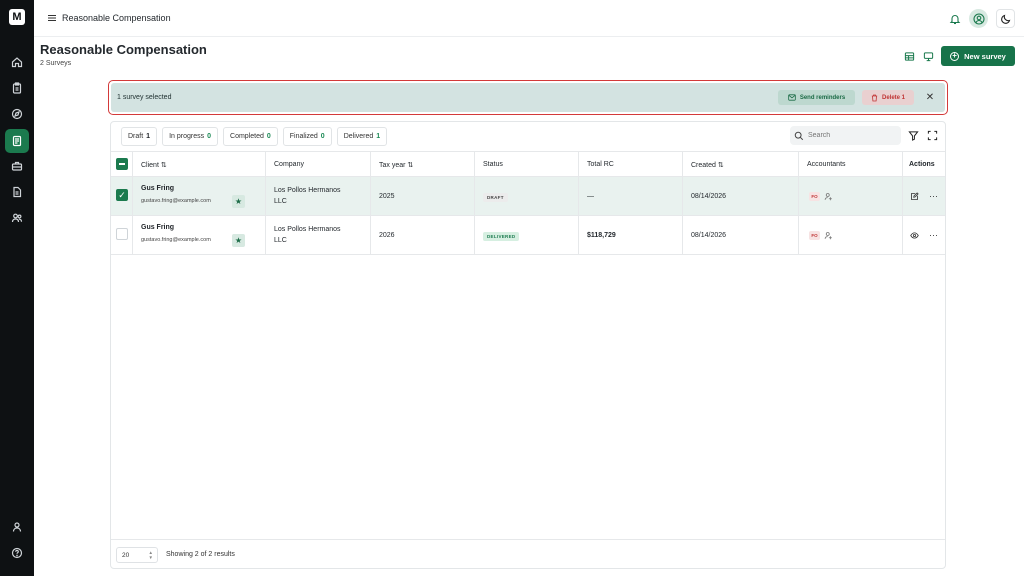 The image size is (1024, 576). Describe the element at coordinates (392, 165) in the screenshot. I see `column-label: Tax year` at that location.